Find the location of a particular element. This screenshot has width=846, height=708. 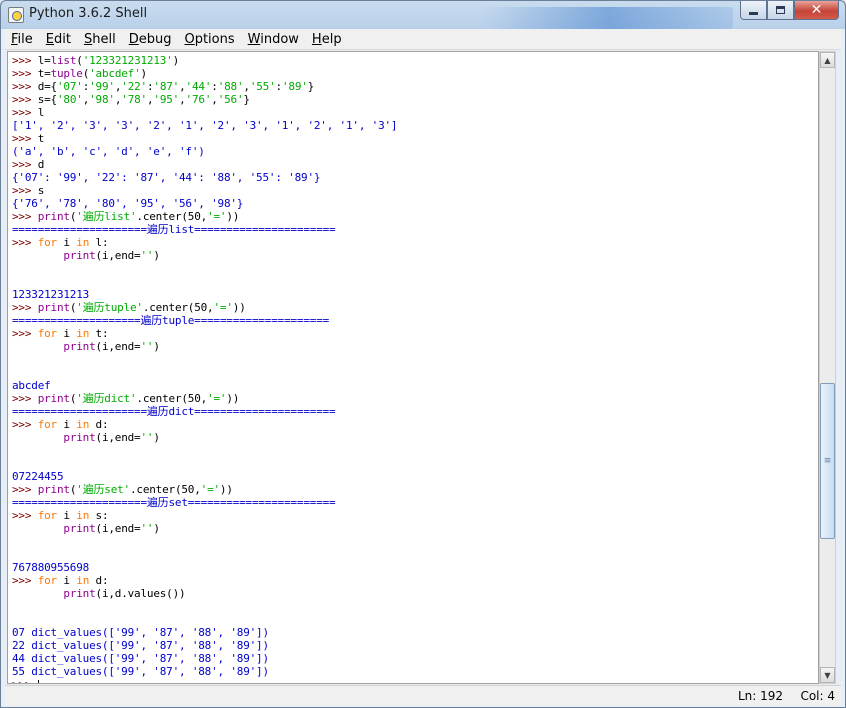

arrow-up-icon: ▲ is located at coordinates (827, 60).